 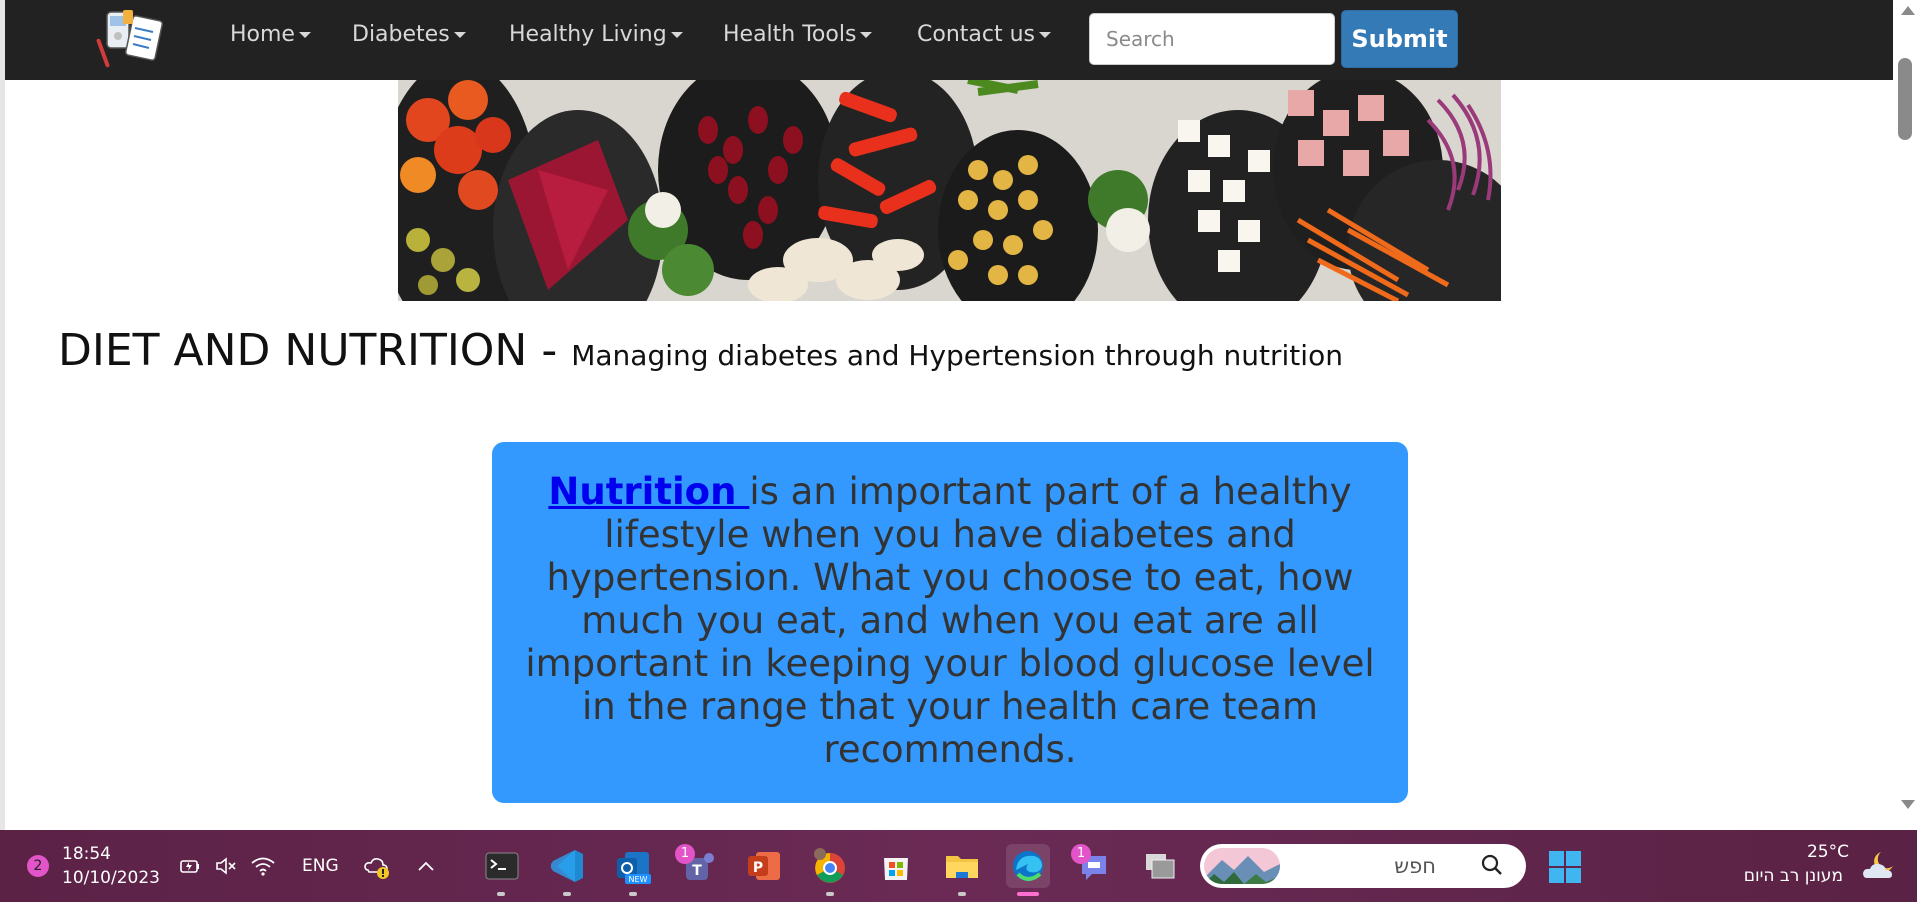 What do you see at coordinates (1879, 866) in the screenshot?
I see `partly-cloudy-night-icon` at bounding box center [1879, 866].